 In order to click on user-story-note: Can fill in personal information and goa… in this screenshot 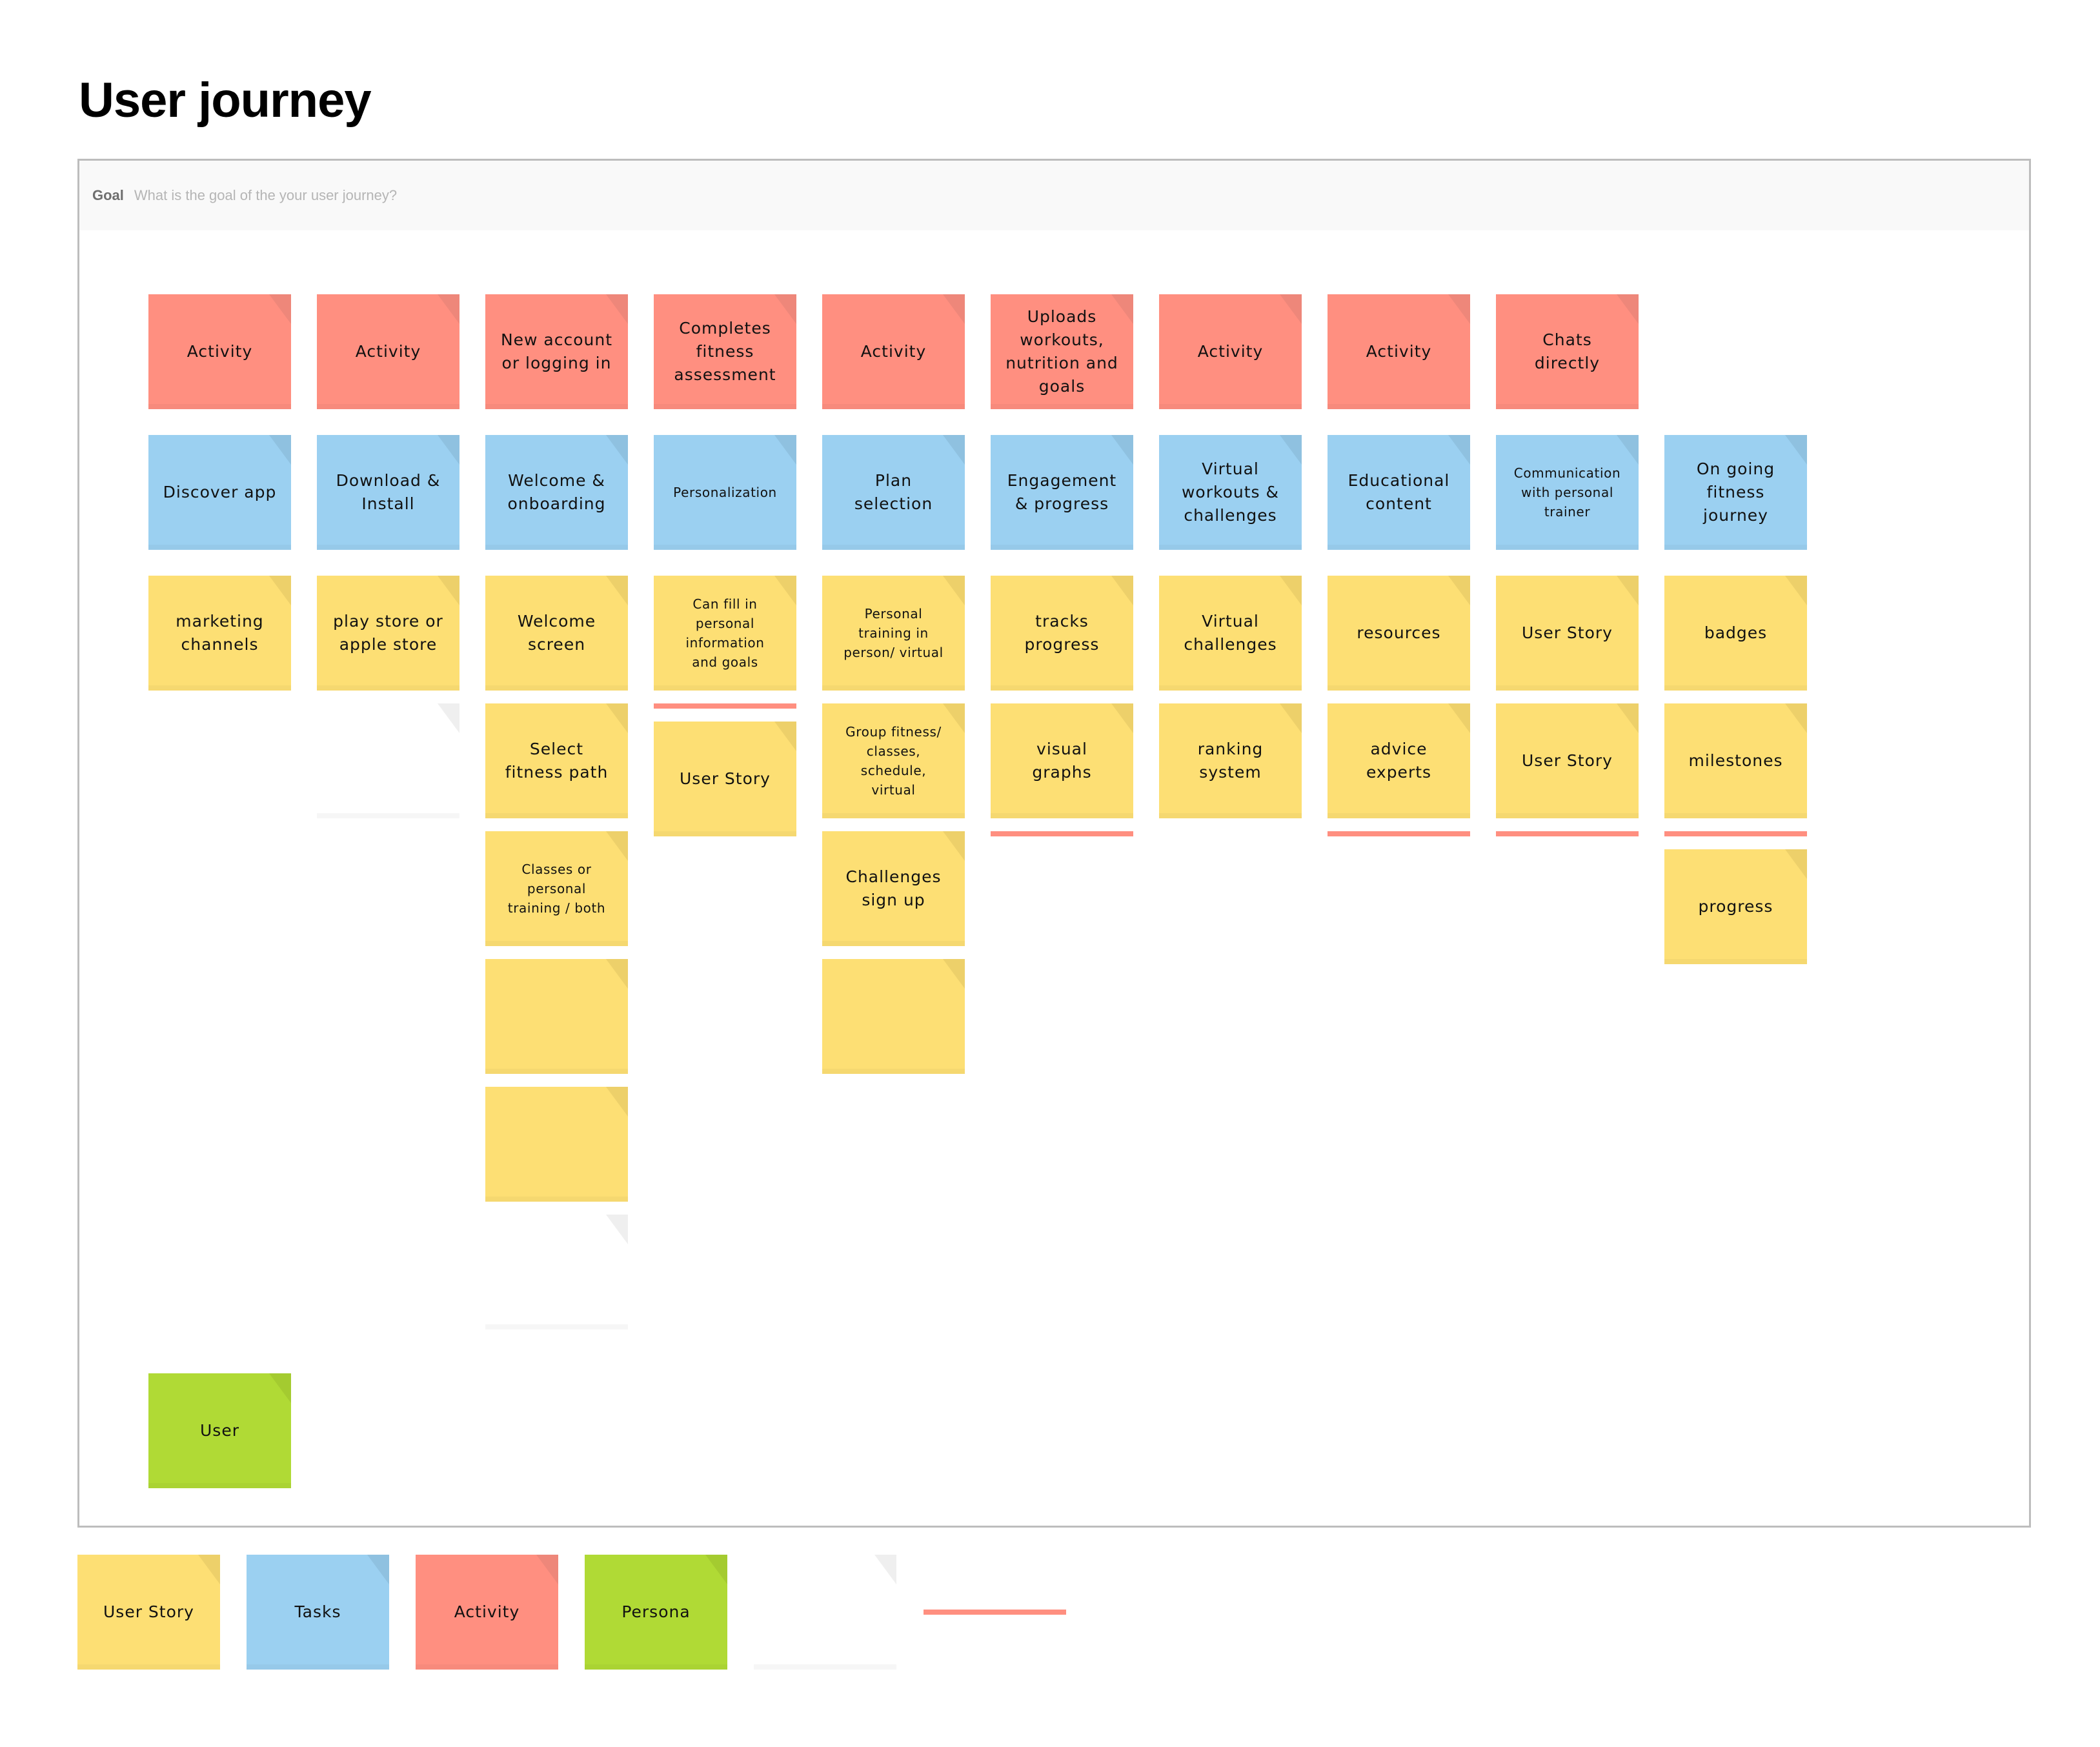, I will do `click(725, 633)`.